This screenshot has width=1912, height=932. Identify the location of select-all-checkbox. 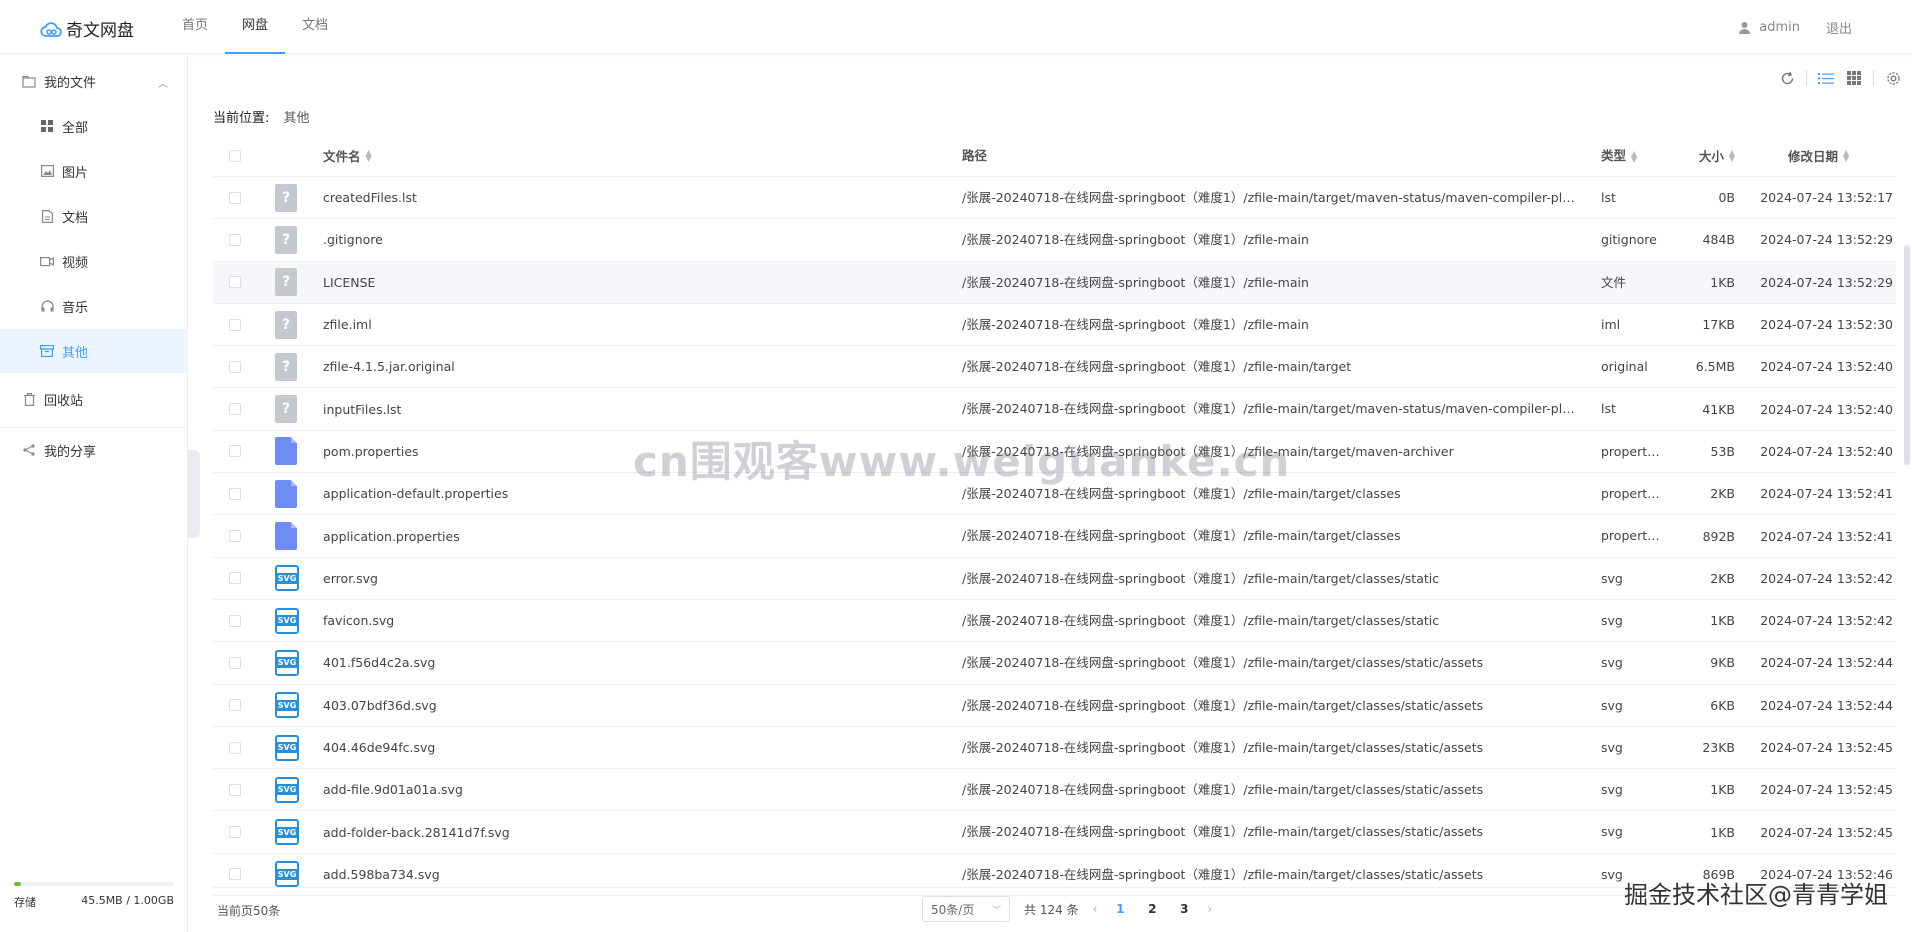
(235, 155).